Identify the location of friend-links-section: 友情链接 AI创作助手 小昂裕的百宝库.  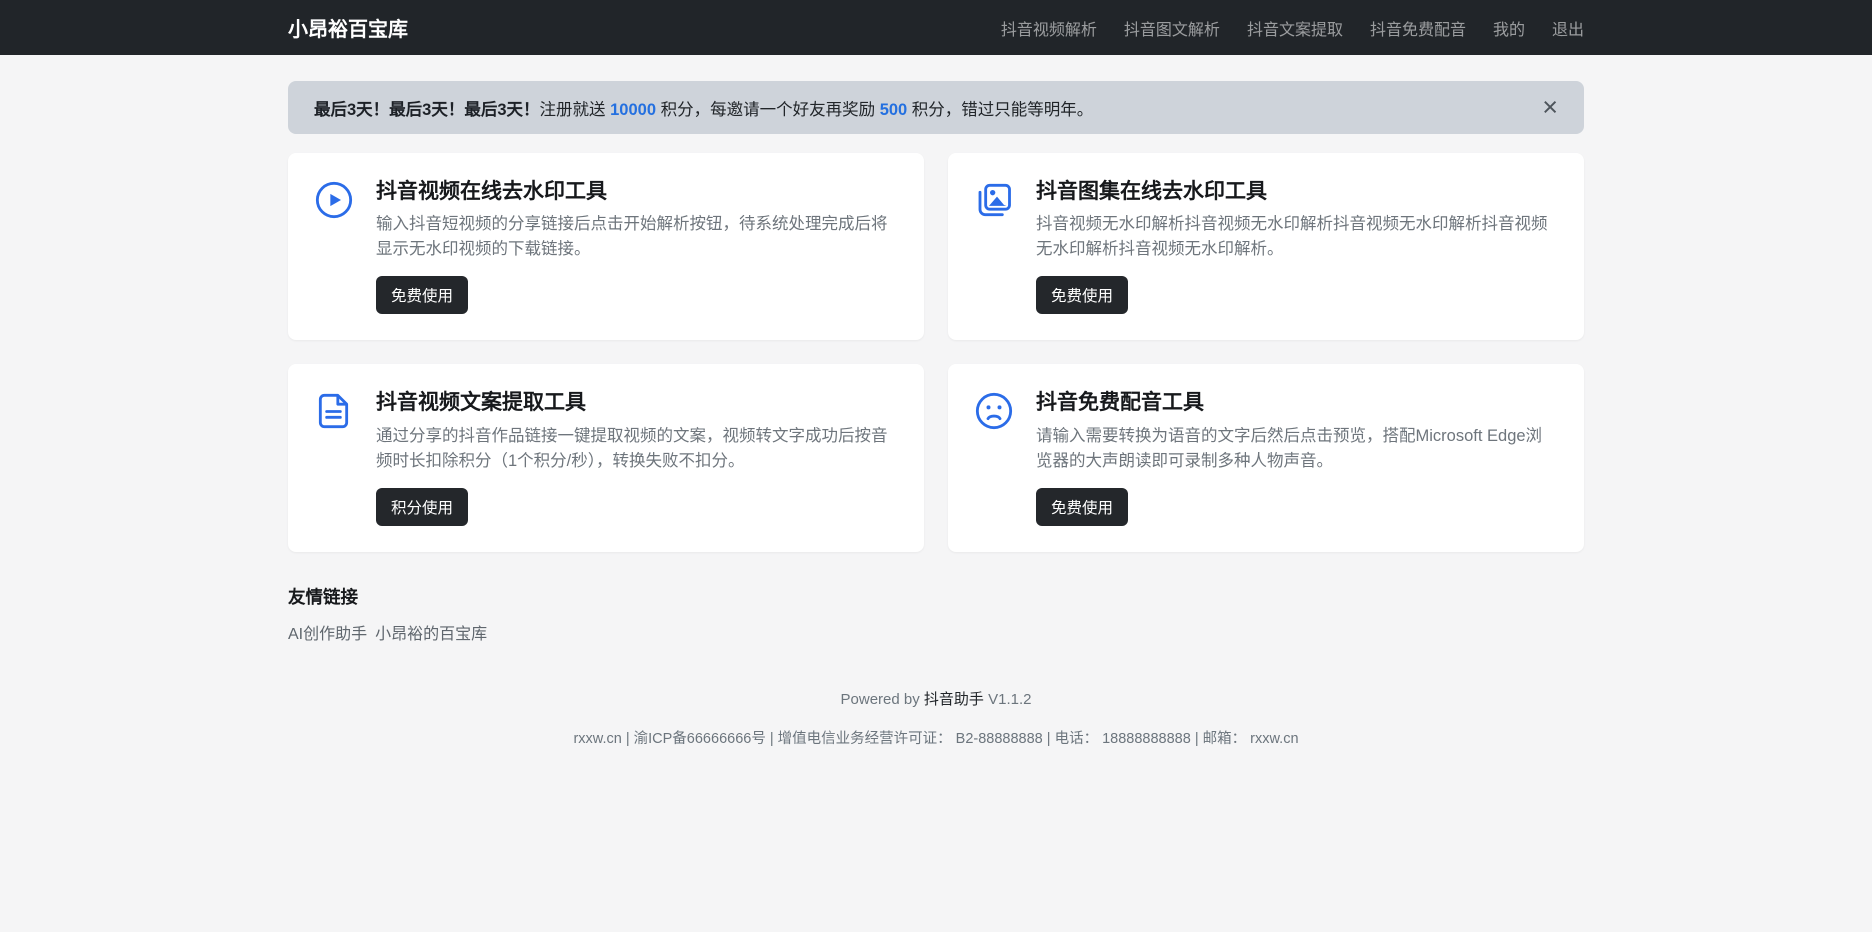
(936, 614).